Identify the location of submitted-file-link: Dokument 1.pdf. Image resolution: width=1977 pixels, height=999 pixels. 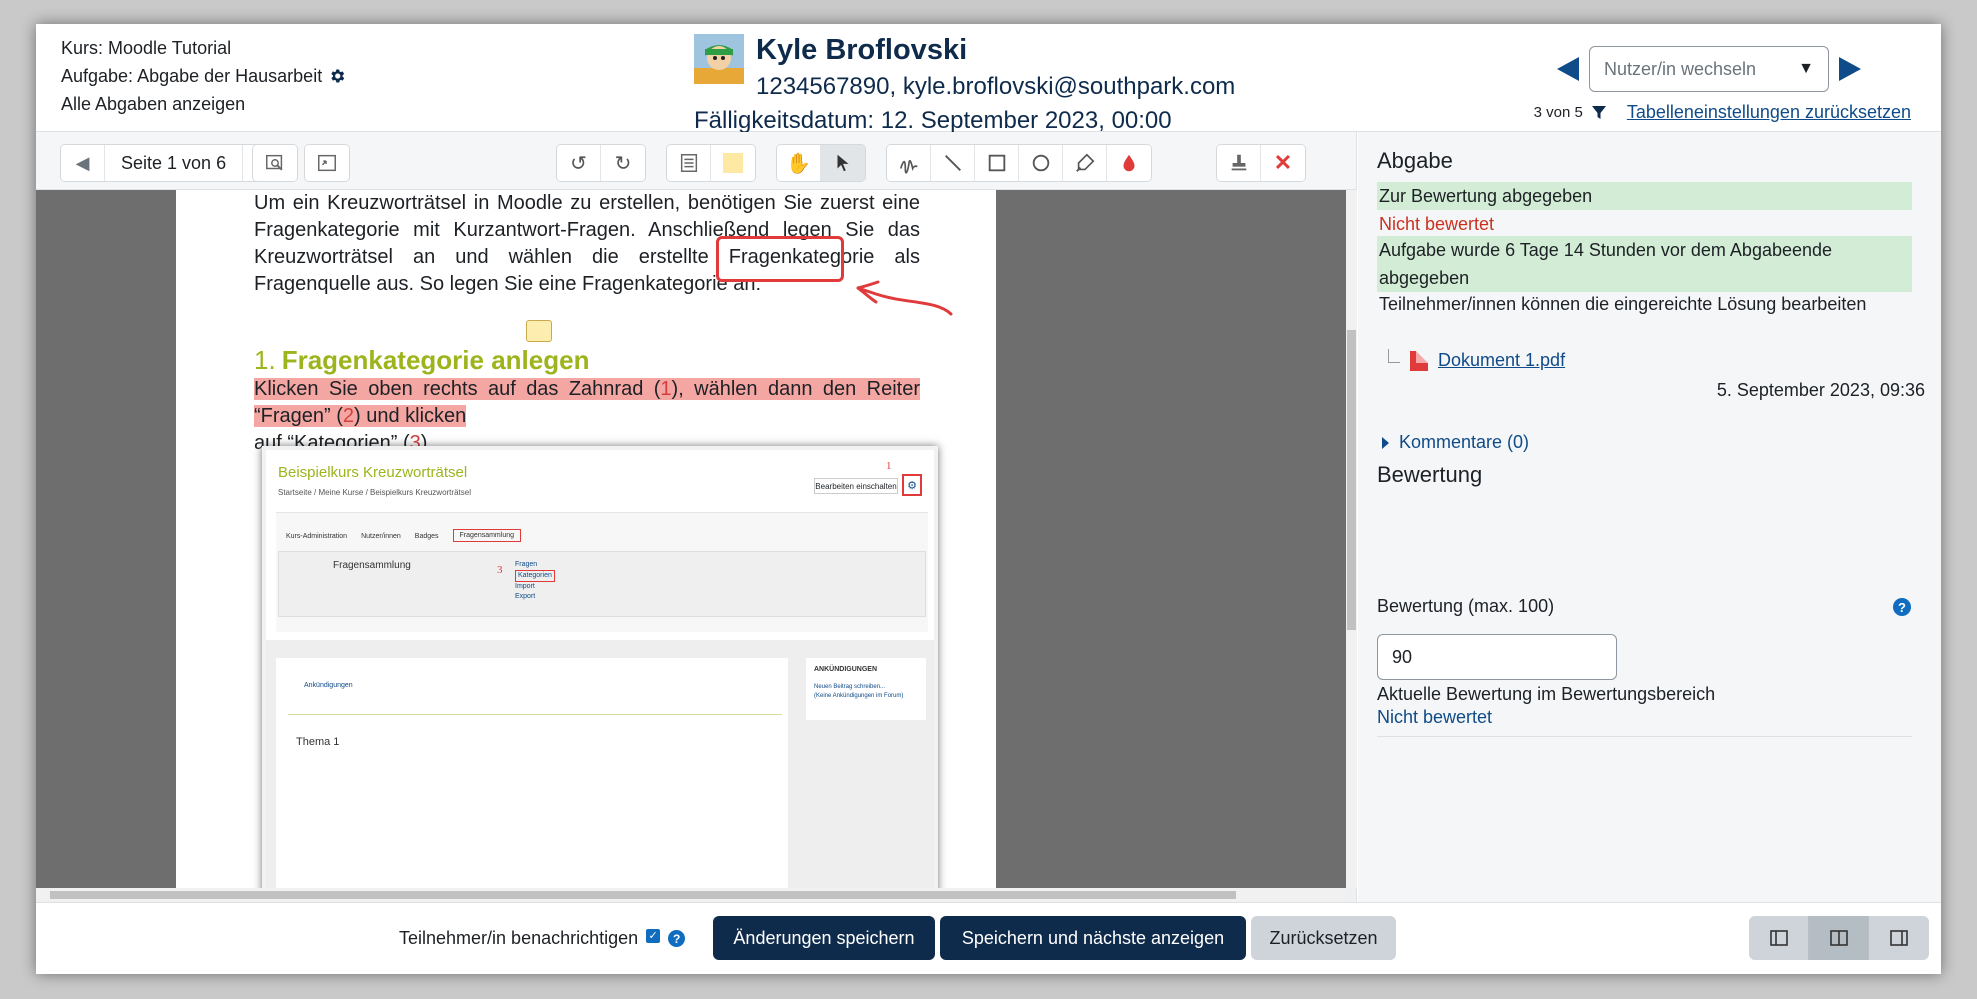
(1501, 360).